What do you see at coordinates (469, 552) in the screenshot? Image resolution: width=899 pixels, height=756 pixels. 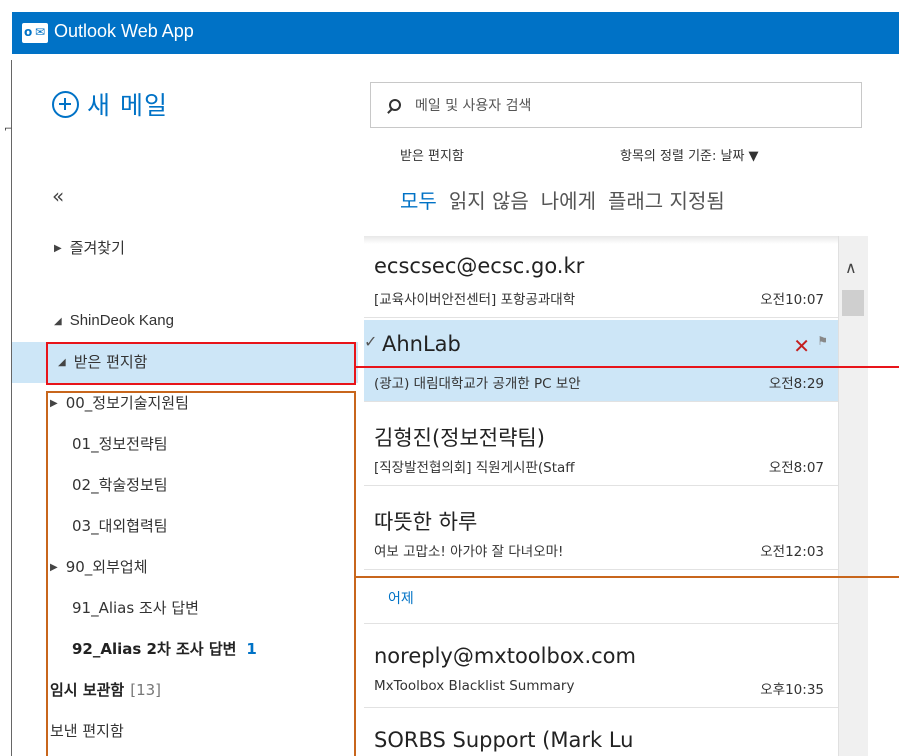 I see `message-subject: 여보 고맙소! 아가야 잘 다녀오마!` at bounding box center [469, 552].